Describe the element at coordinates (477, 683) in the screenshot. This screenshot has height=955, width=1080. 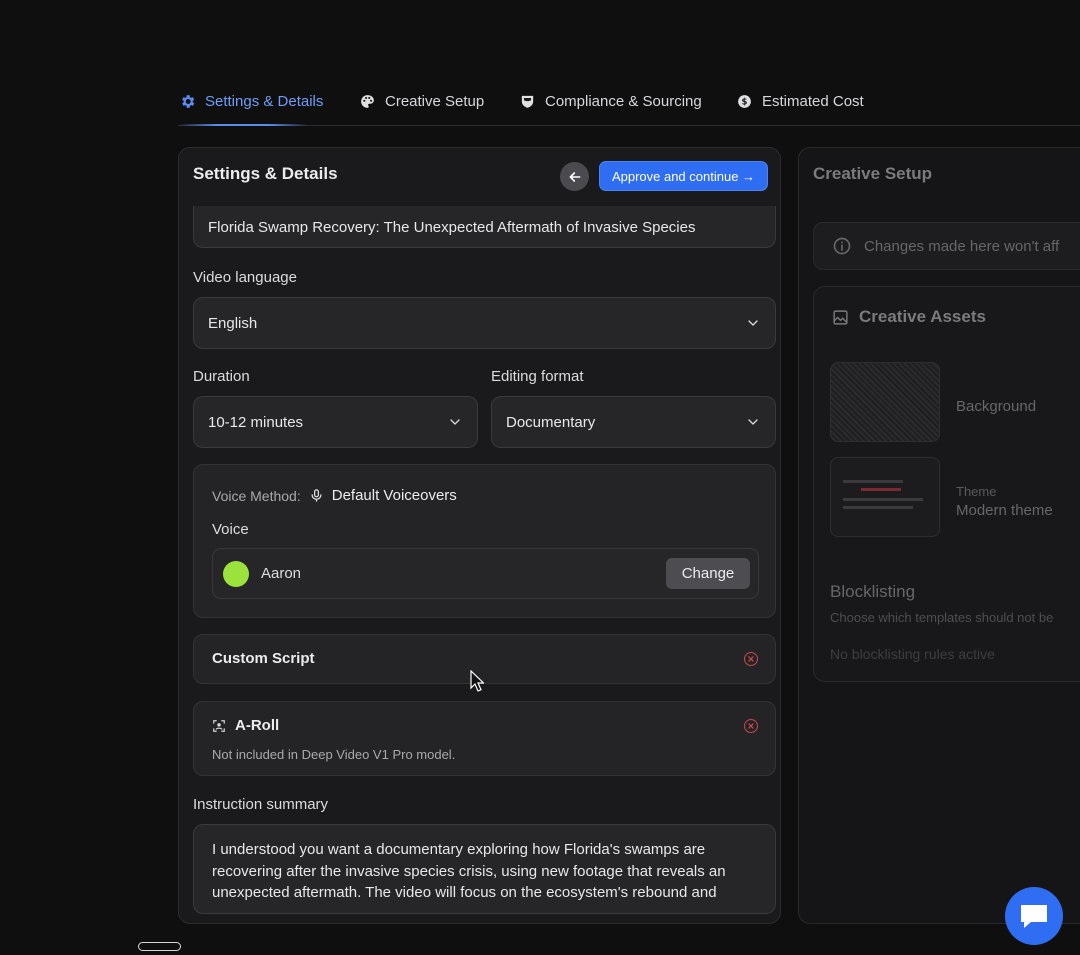
I see `mouse-cursor-icon` at that location.